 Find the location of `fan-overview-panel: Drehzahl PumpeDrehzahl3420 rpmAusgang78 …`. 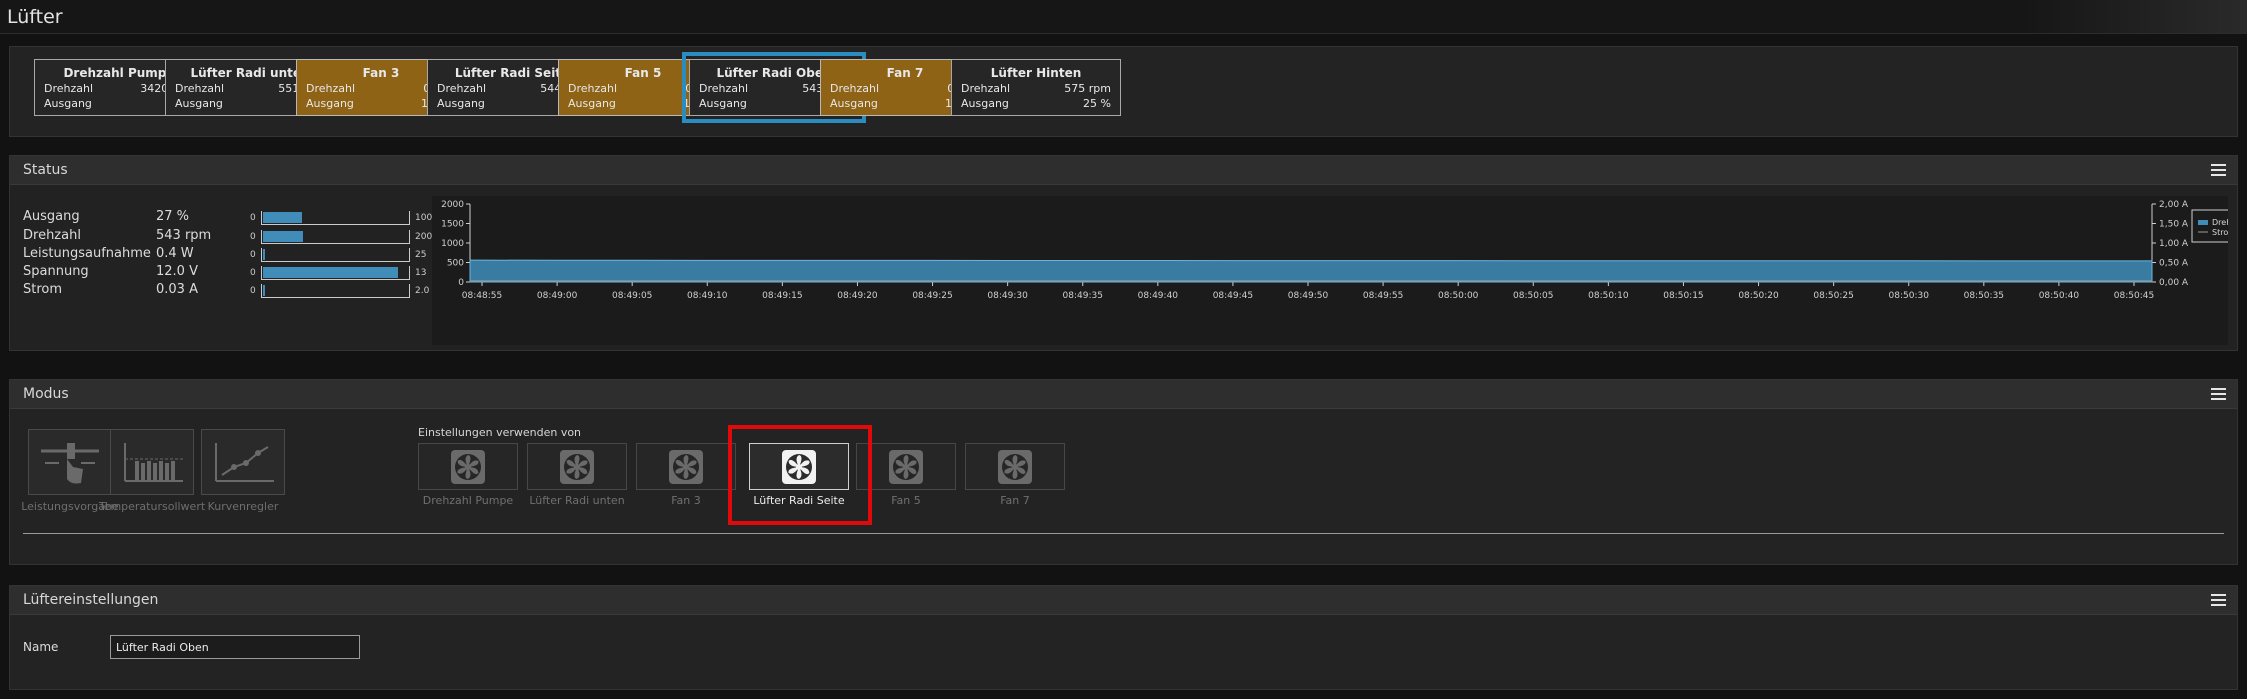

fan-overview-panel: Drehzahl PumpeDrehzahl3420 rpmAusgang78 … is located at coordinates (1123, 91).